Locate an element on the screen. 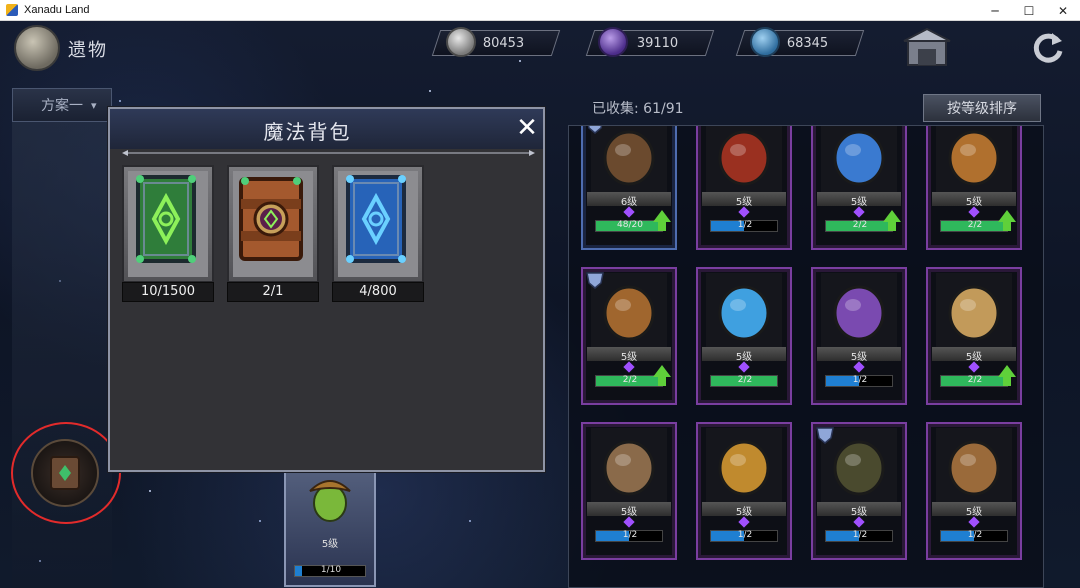 This screenshot has height=588, width=1080. relic-level: 5级 is located at coordinates (330, 544).